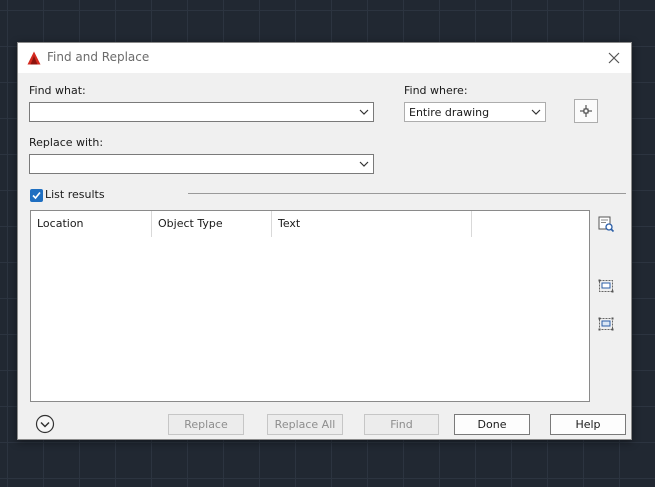 This screenshot has width=655, height=487. I want to click on find-where-value: Entire drawing, so click(449, 112).